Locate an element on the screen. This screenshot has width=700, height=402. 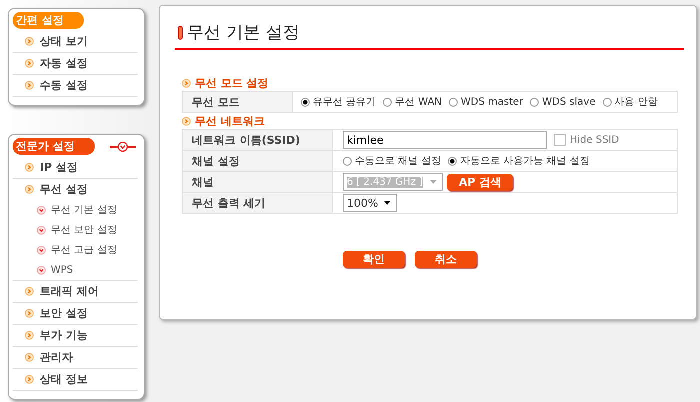
sidebar-item: 관리자 is located at coordinates (56, 357).